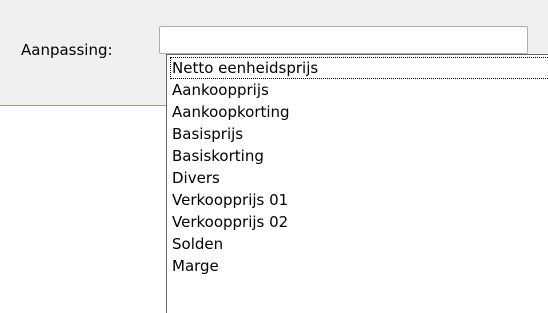 The height and width of the screenshot is (313, 548). Describe the element at coordinates (359, 178) in the screenshot. I see `option-divers: Divers` at that location.